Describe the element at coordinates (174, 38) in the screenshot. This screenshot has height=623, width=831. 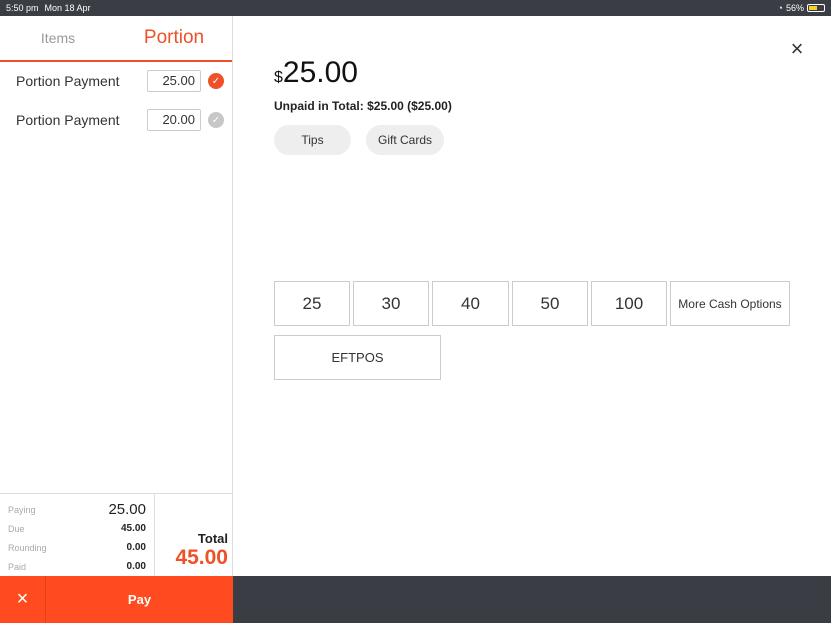
I see `tab-portion: Portion` at that location.